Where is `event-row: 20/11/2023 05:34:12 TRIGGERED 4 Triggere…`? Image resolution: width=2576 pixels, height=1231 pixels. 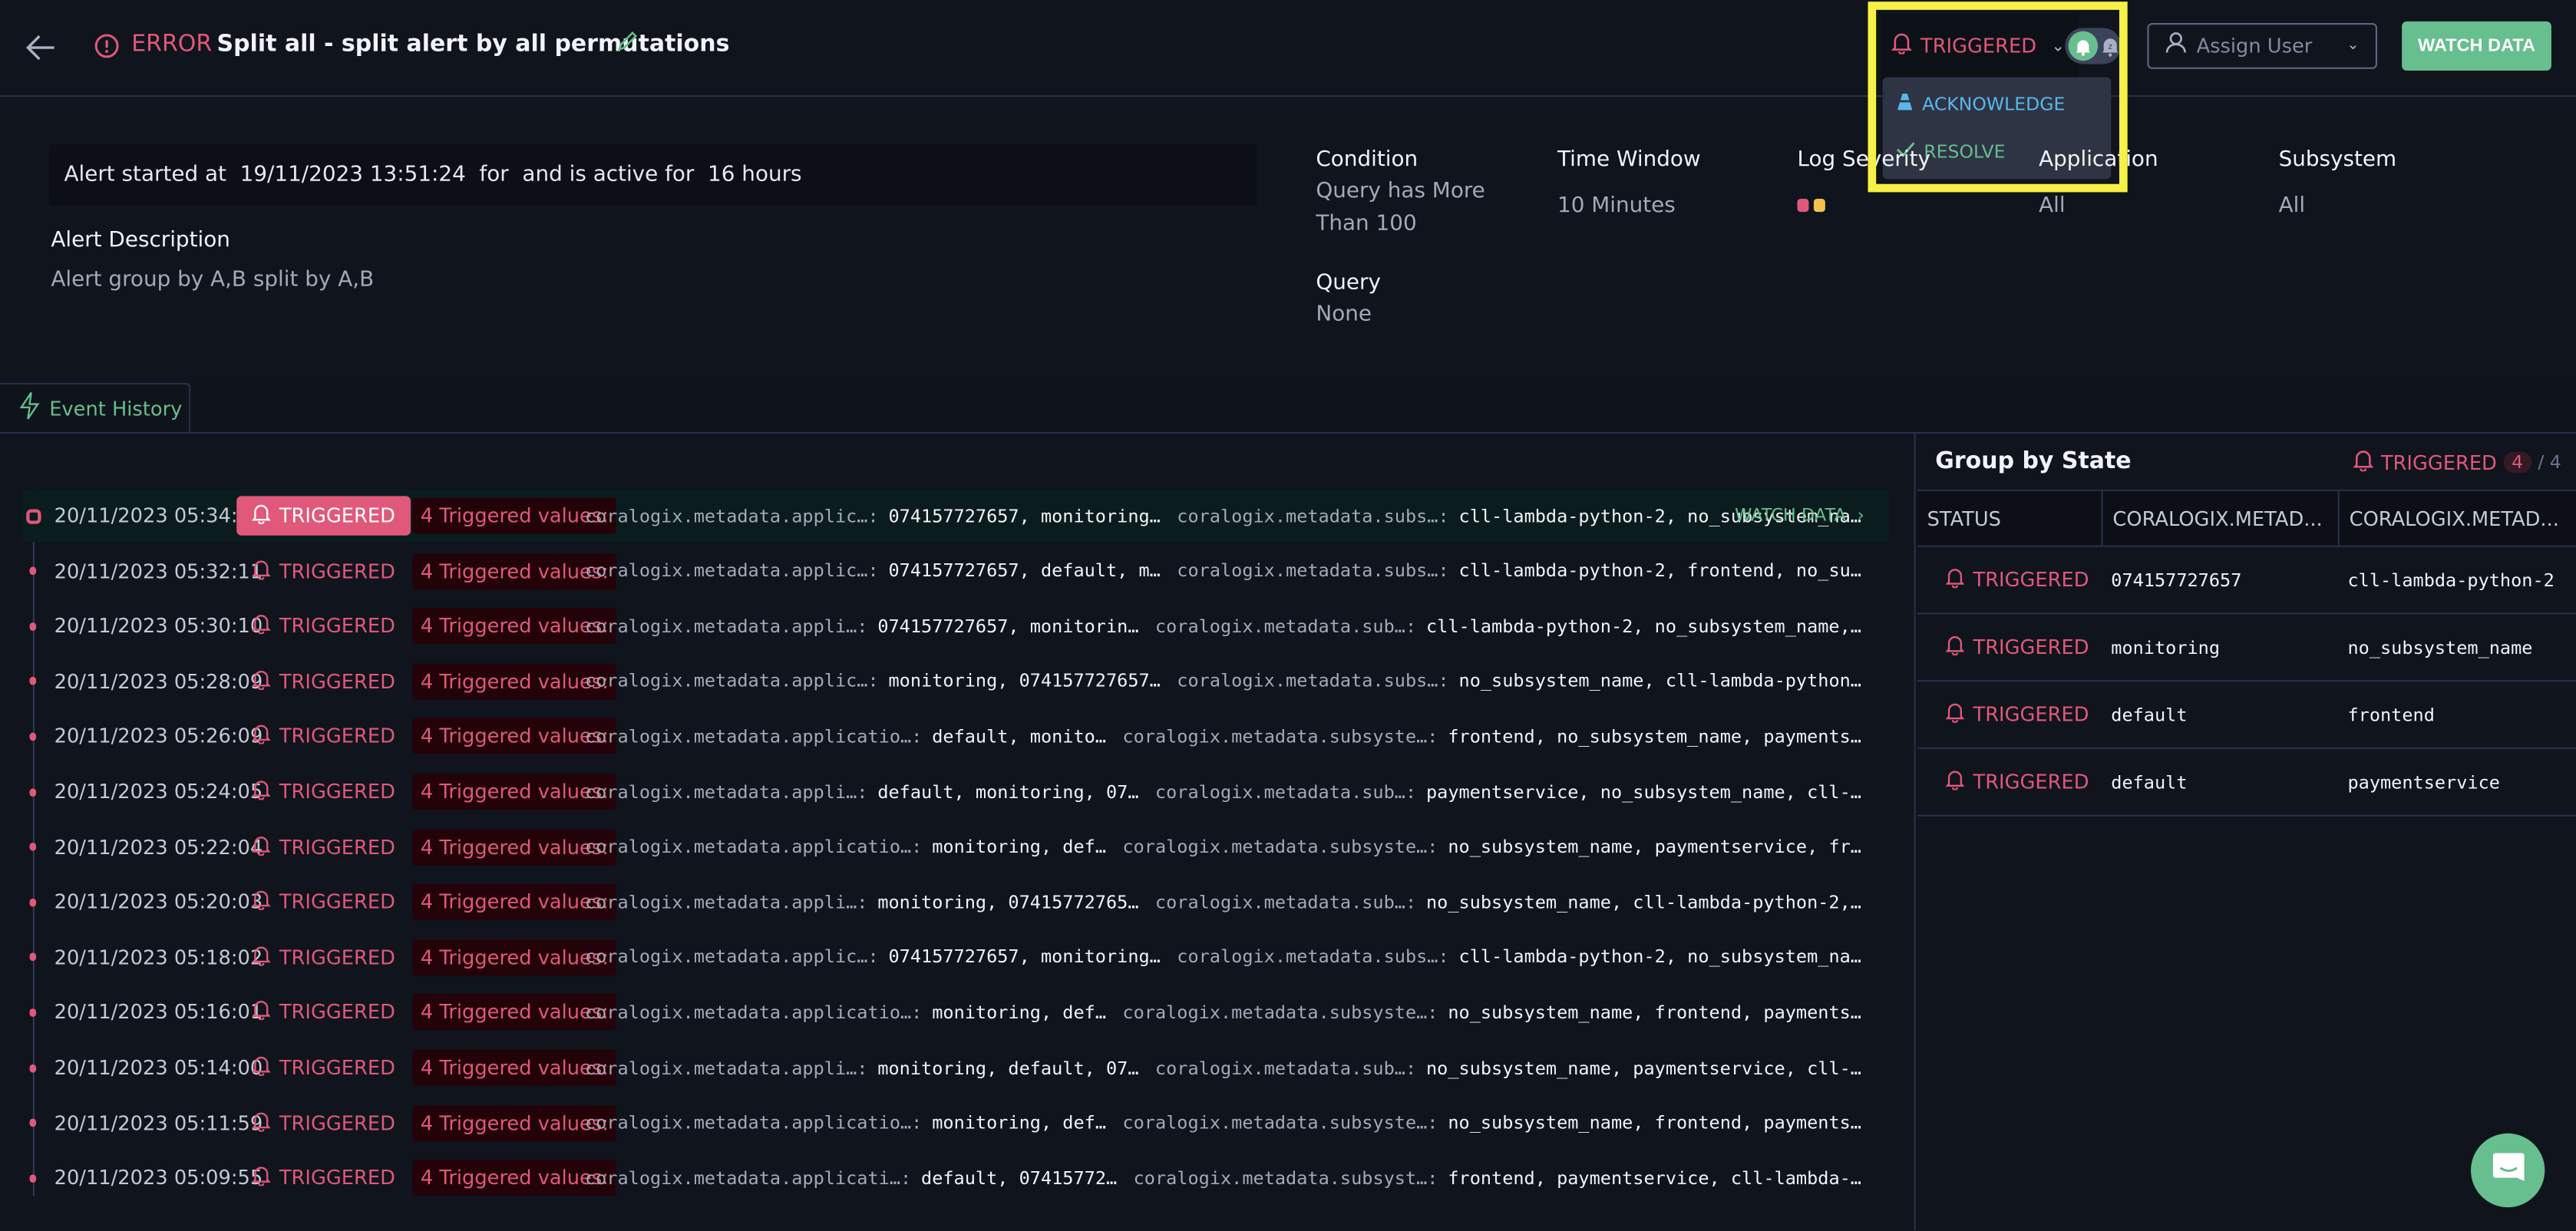
event-row: 20/11/2023 05:34:12 TRIGGERED 4 Triggere… is located at coordinates (955, 516).